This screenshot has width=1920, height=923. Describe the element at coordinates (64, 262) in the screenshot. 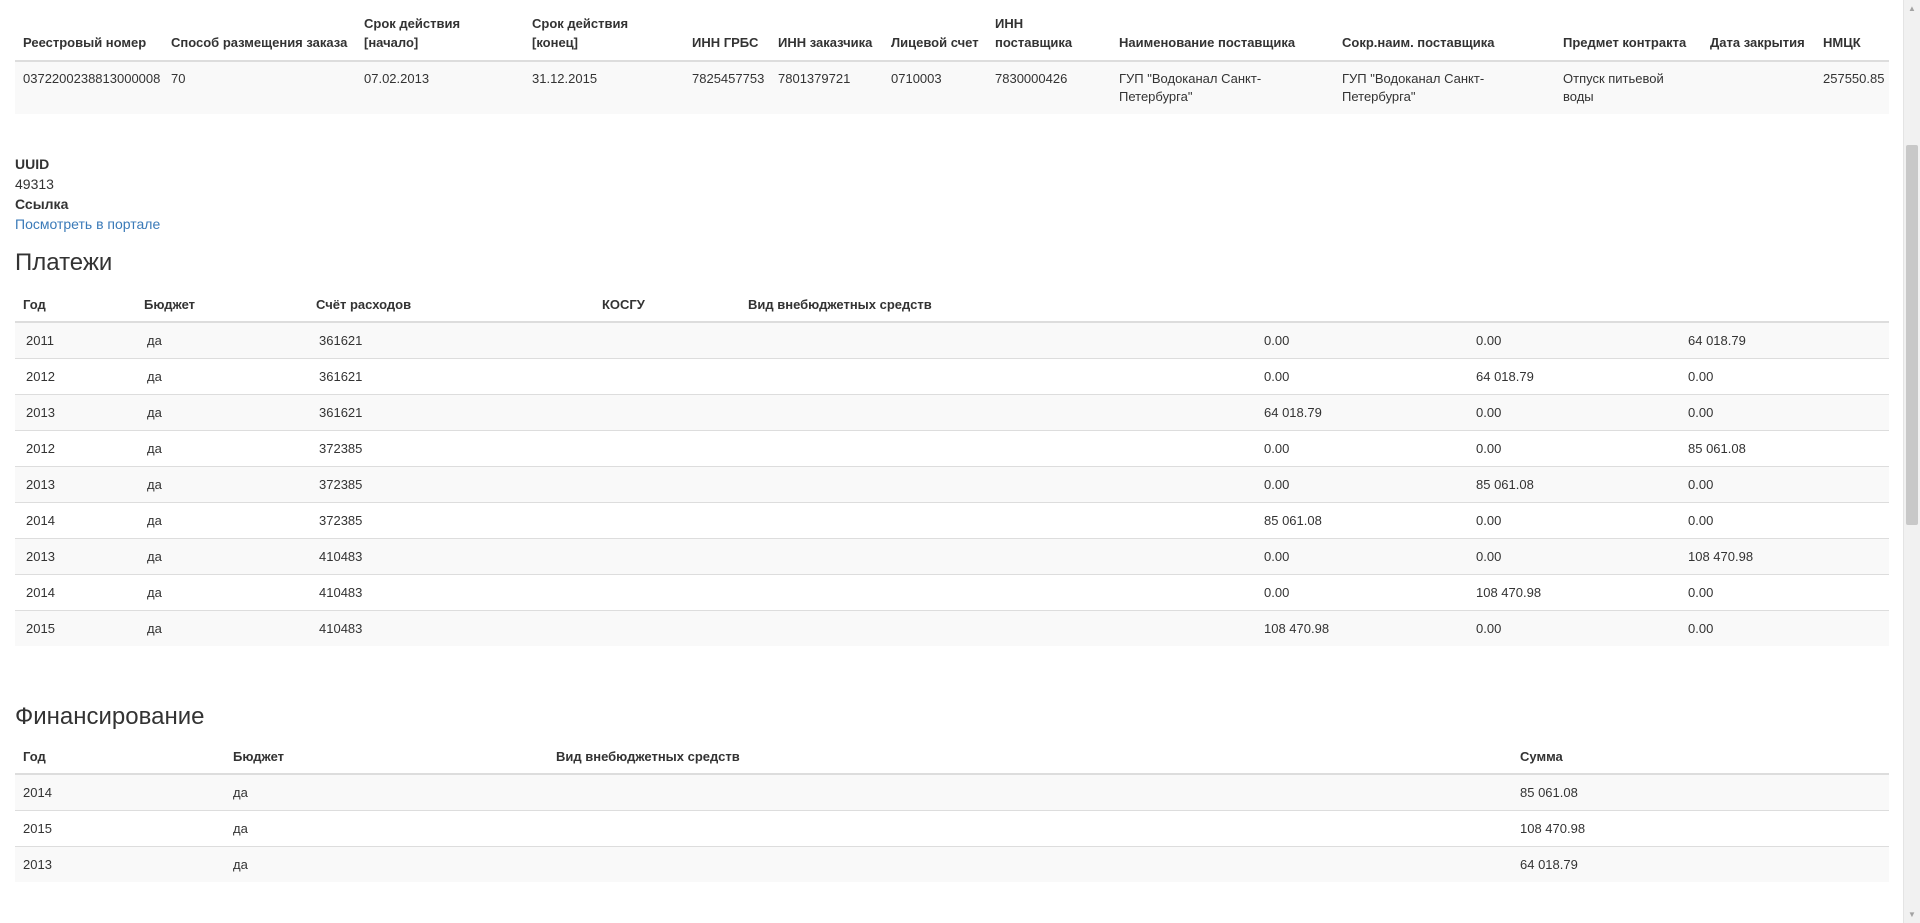

I see `payments-title: Платежи` at that location.